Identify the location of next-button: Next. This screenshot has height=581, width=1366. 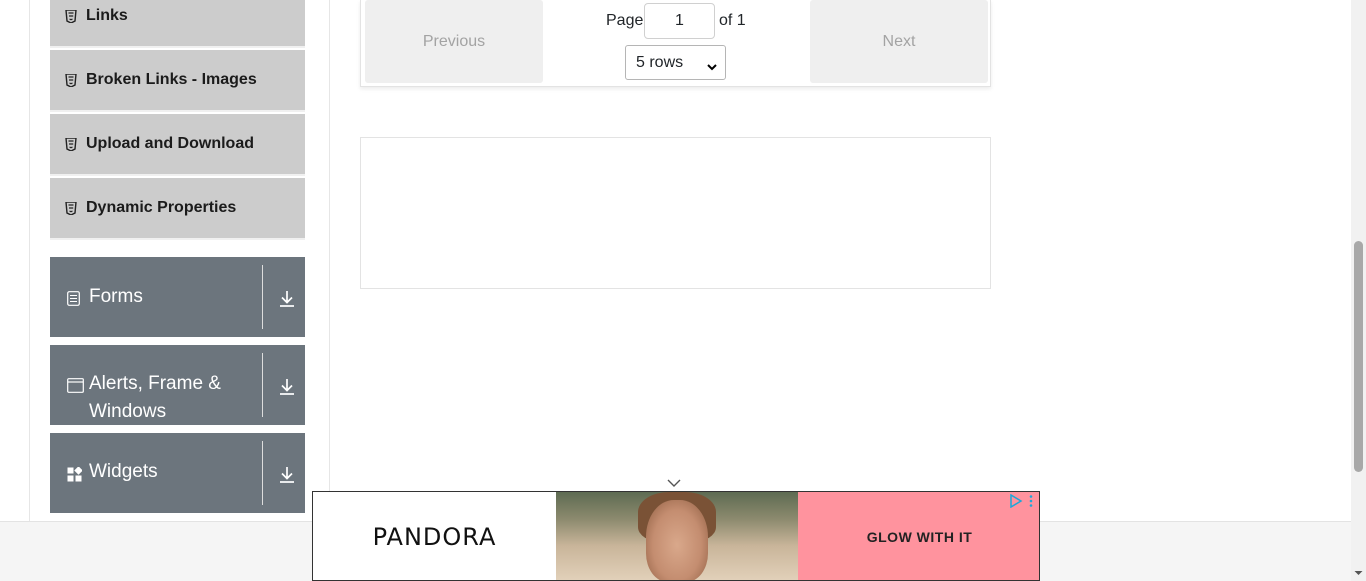
(899, 41).